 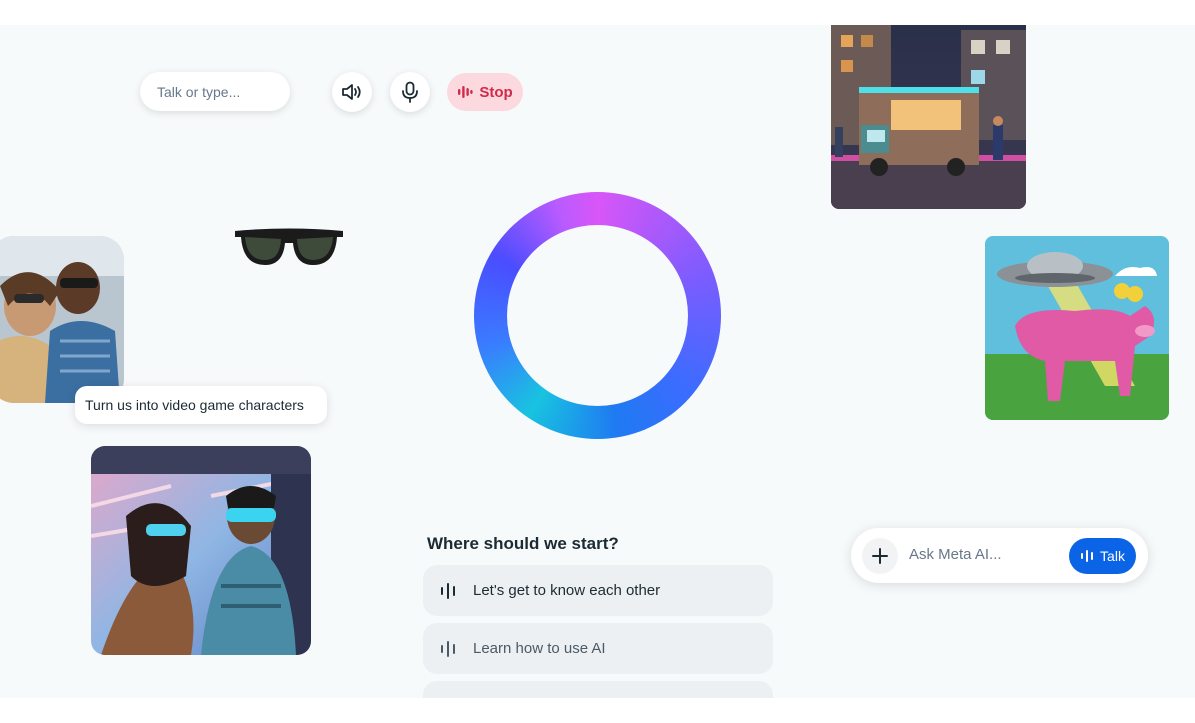 What do you see at coordinates (1112, 556) in the screenshot?
I see `talk-label: Talk` at bounding box center [1112, 556].